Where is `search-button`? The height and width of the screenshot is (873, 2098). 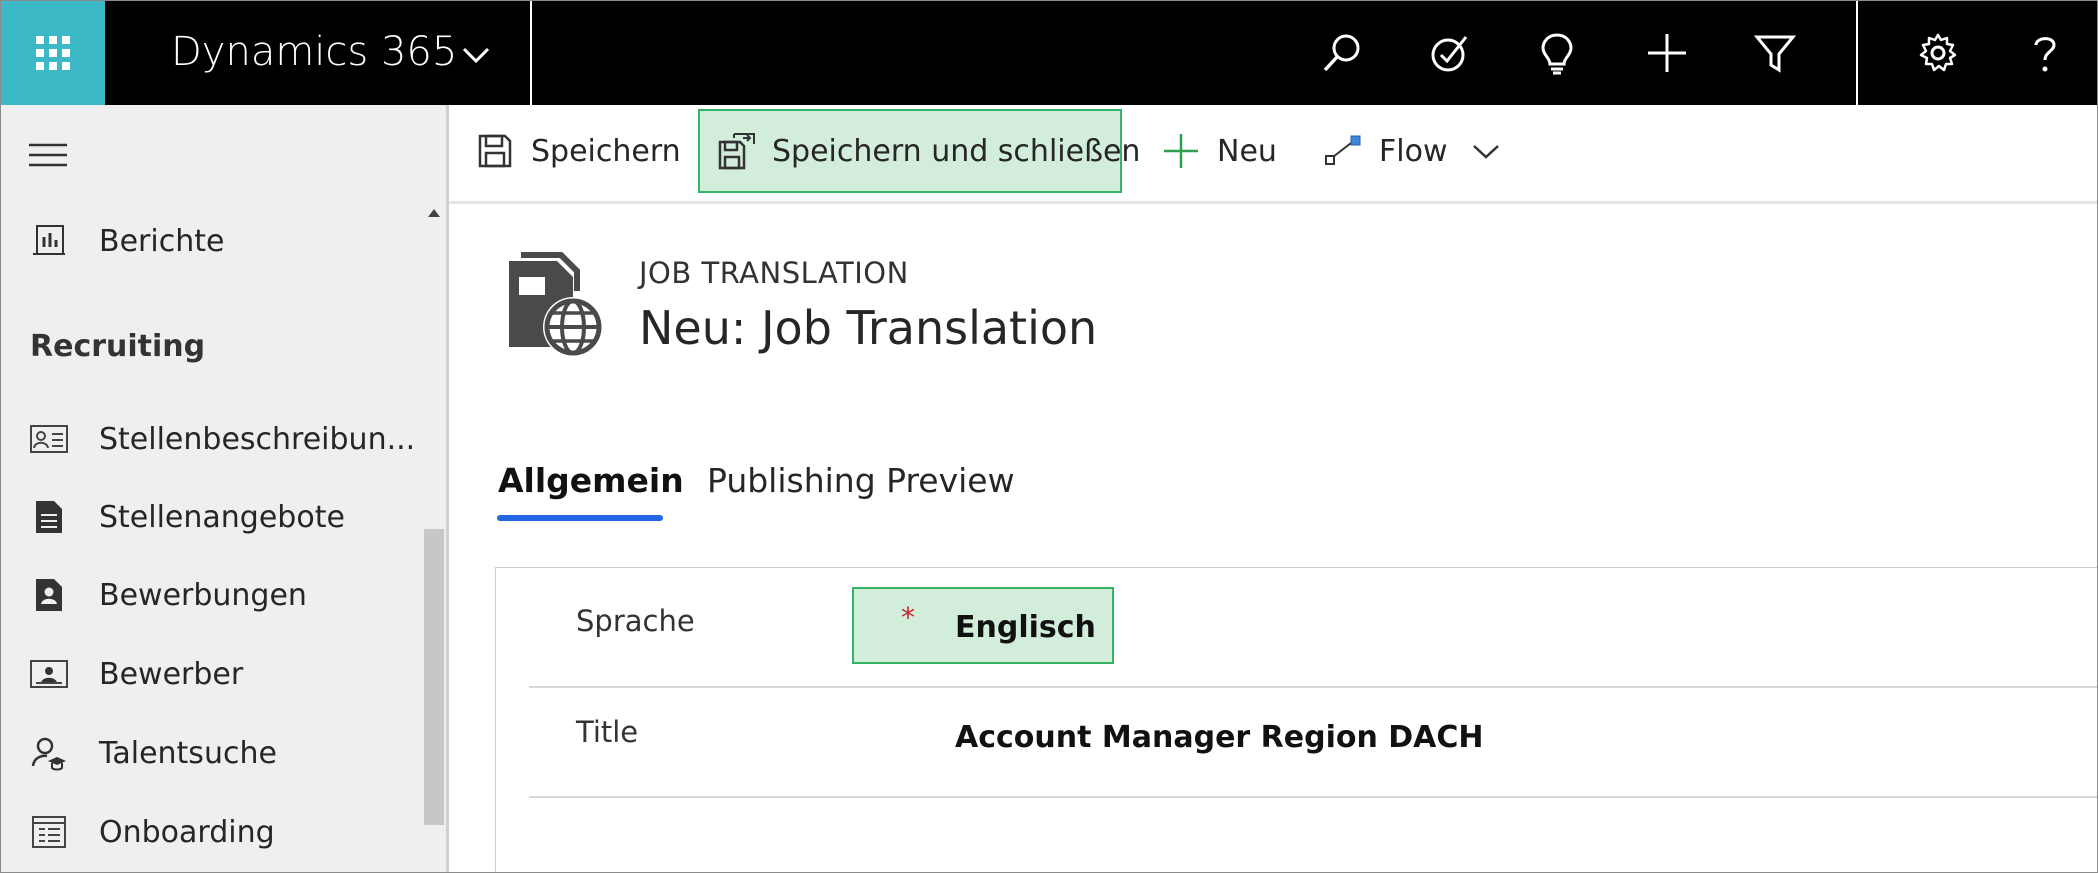 search-button is located at coordinates (1342, 53).